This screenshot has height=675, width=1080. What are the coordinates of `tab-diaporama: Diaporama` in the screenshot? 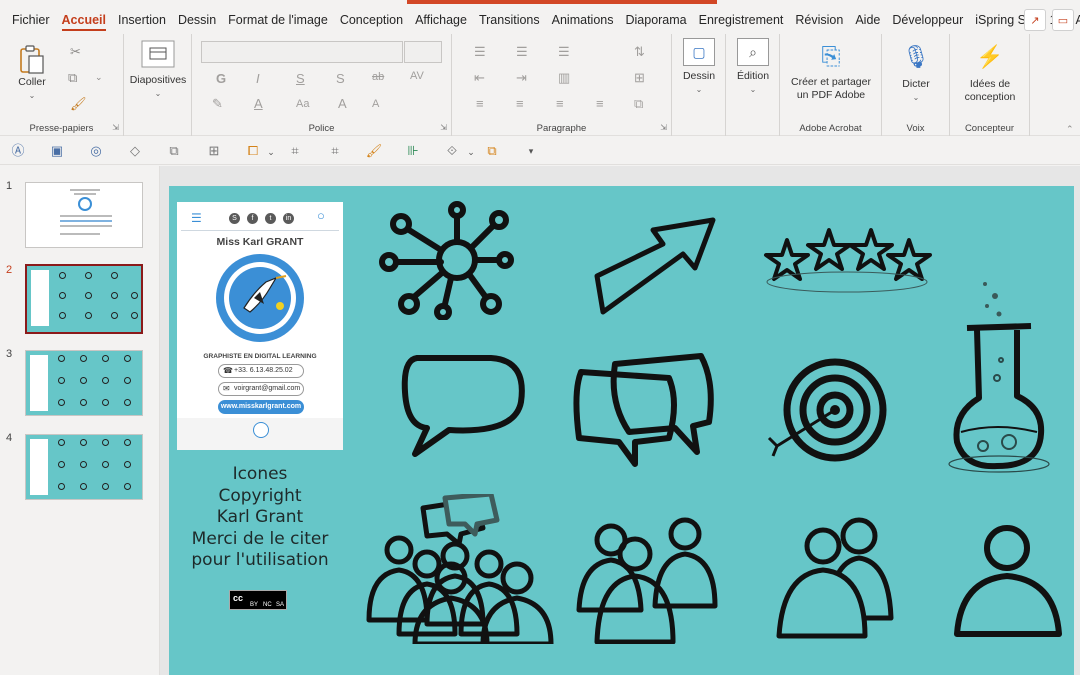 It's located at (655, 20).